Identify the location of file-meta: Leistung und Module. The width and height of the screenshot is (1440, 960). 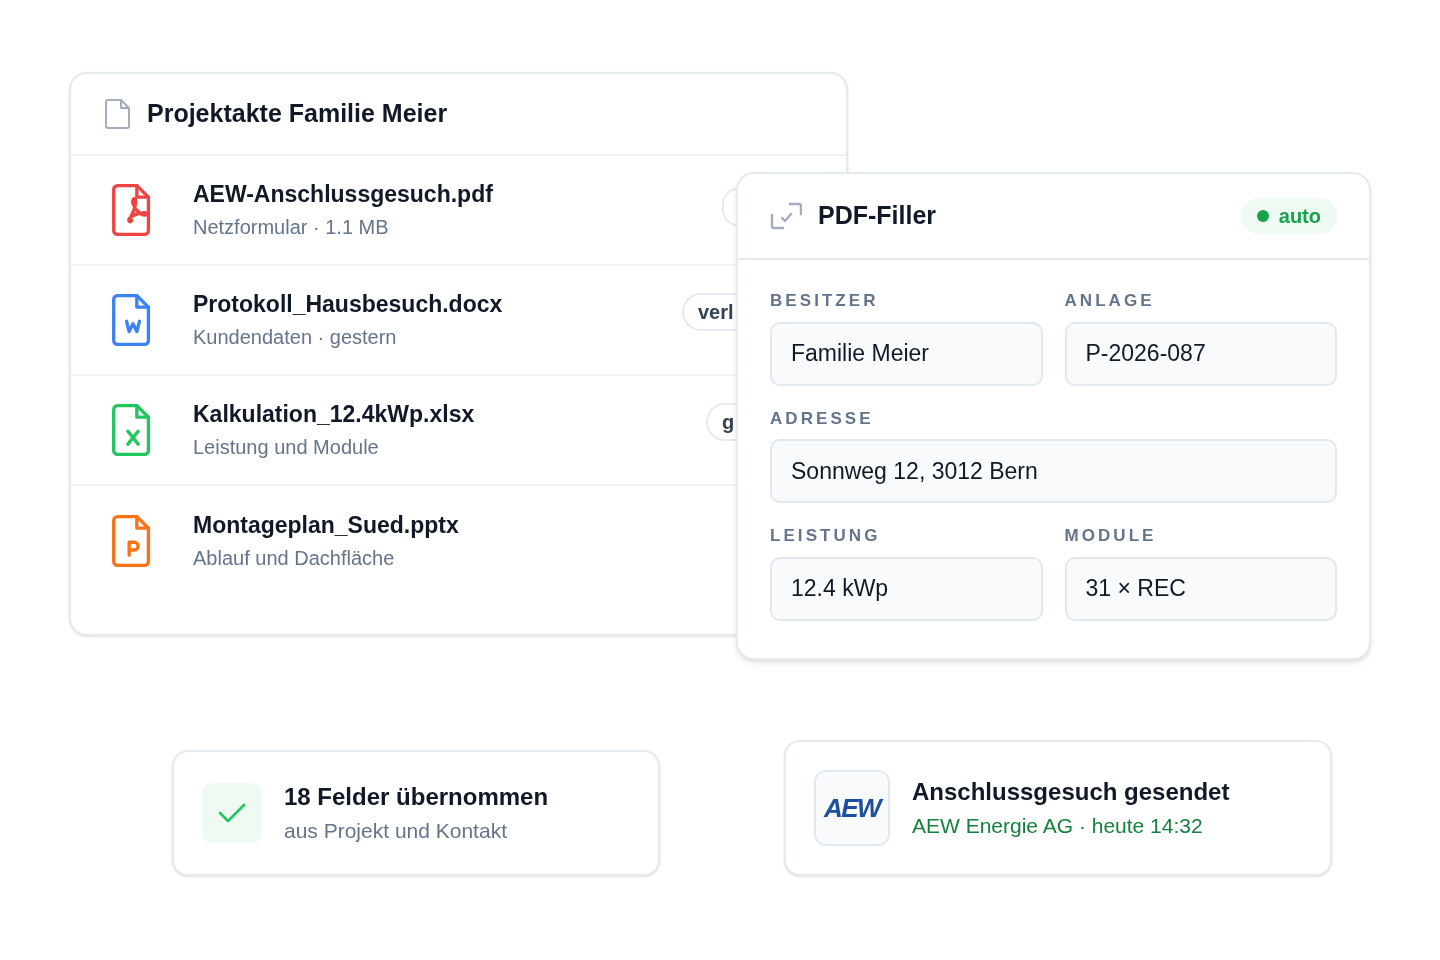
(286, 447).